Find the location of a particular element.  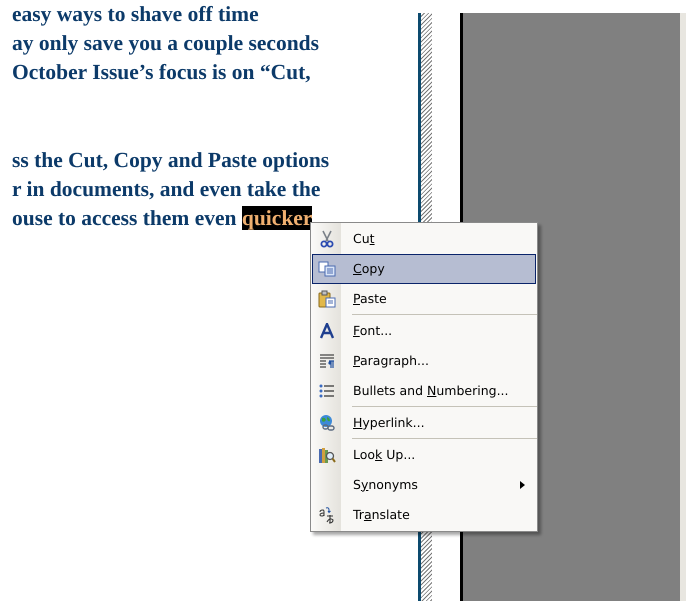

selected-word: quicker is located at coordinates (277, 218).